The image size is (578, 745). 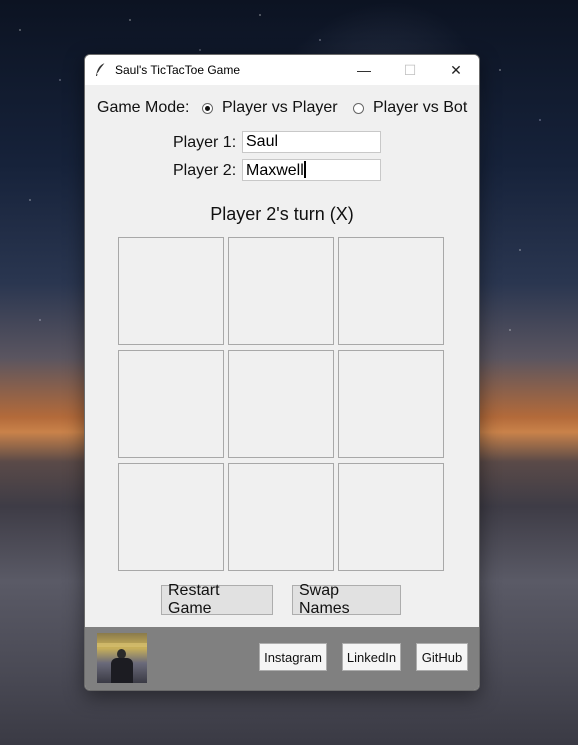 I want to click on close-icon: ✕, so click(x=456, y=69).